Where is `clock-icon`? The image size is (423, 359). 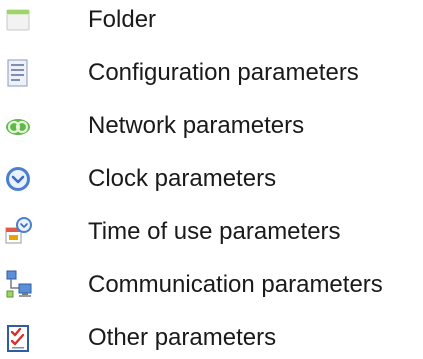 clock-icon is located at coordinates (18, 179).